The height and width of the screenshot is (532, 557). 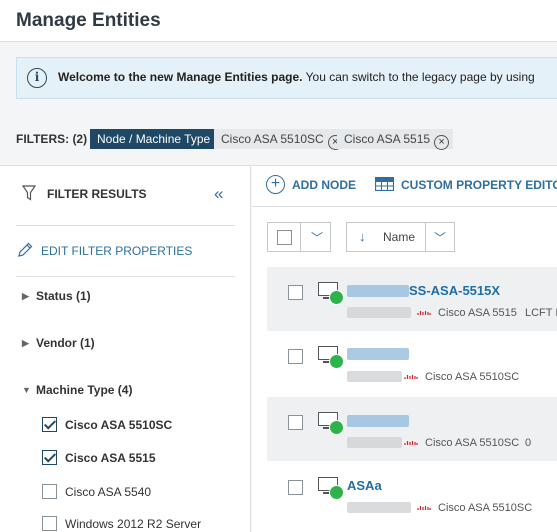 What do you see at coordinates (52, 139) in the screenshot?
I see `filters-label: FILTERS: (2)` at bounding box center [52, 139].